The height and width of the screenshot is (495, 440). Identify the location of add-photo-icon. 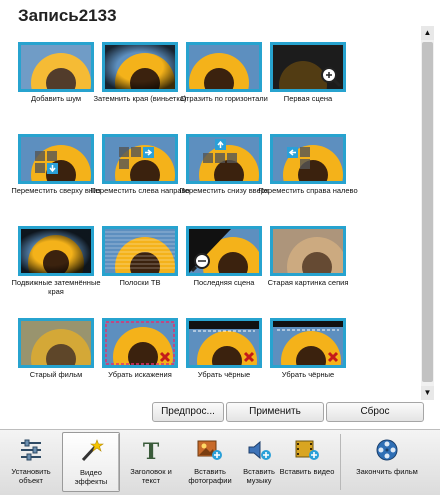
(209, 450).